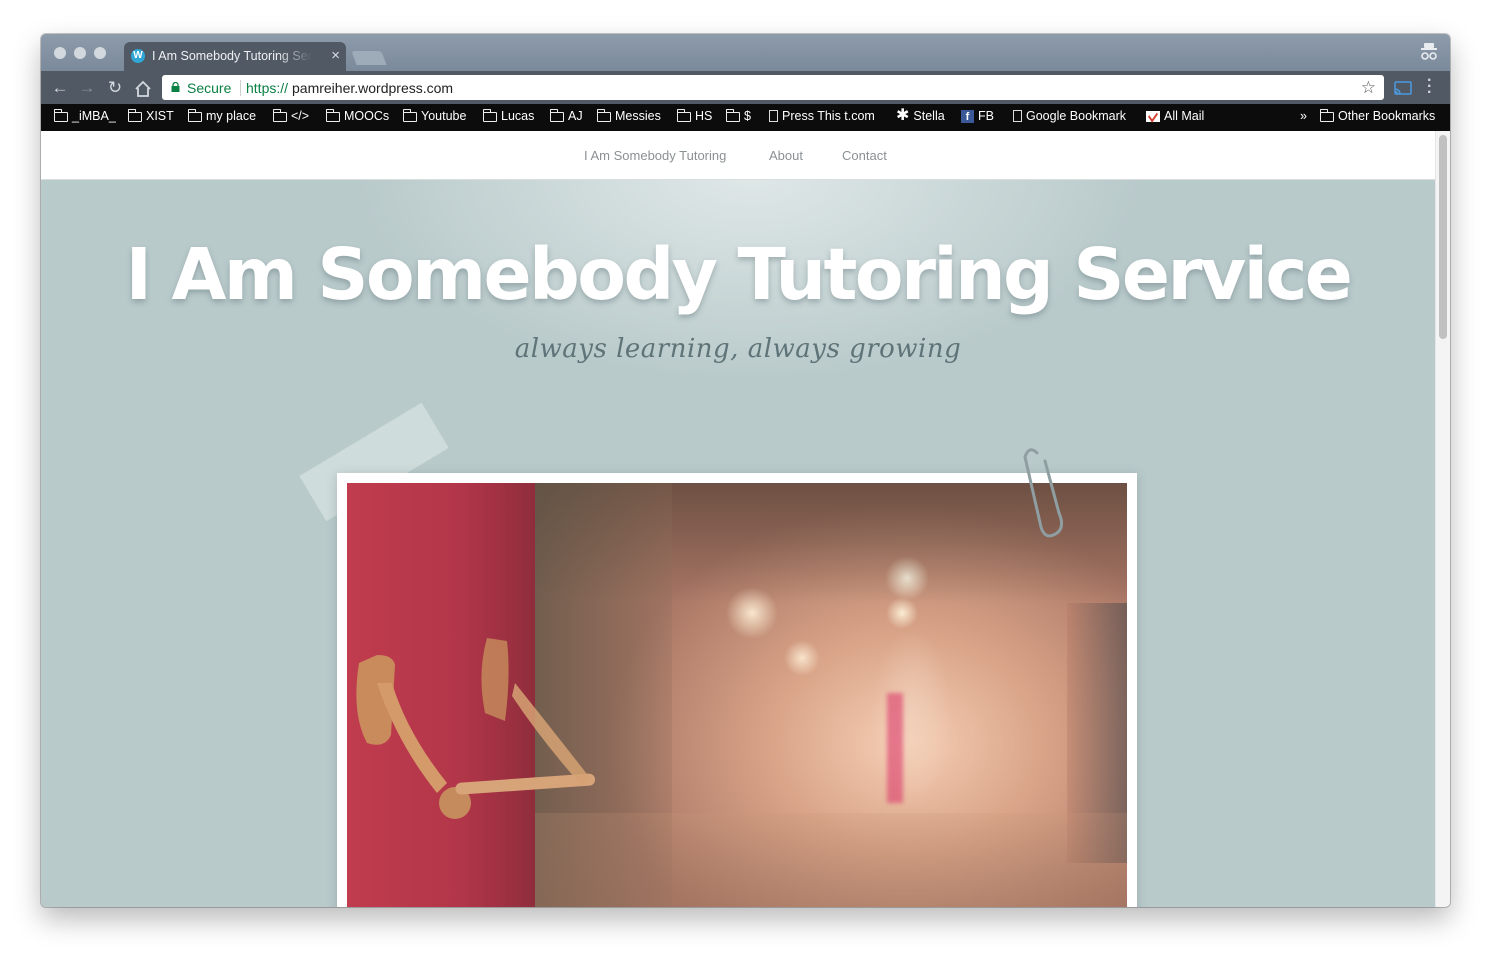 The image size is (1492, 957). I want to click on bookmark-star-icon: ☆, so click(1368, 88).